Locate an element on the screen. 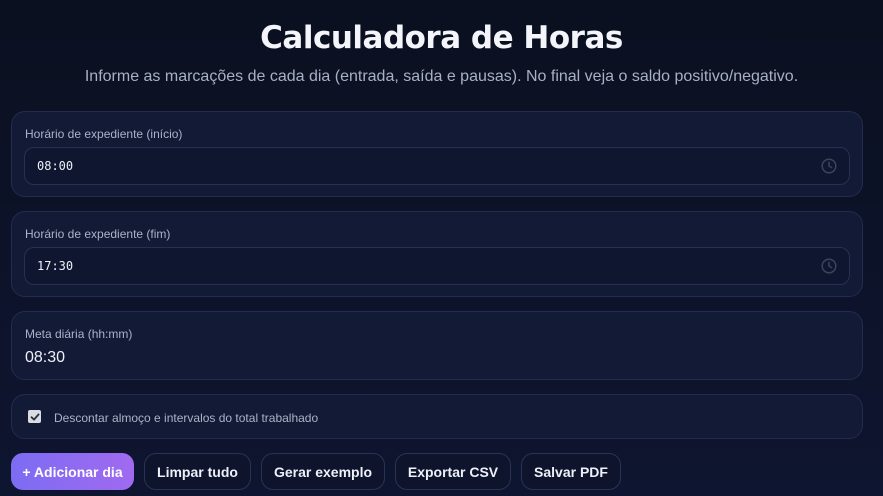 This screenshot has width=883, height=496. start-time-label: Horário de expediente (início) is located at coordinates (104, 134).